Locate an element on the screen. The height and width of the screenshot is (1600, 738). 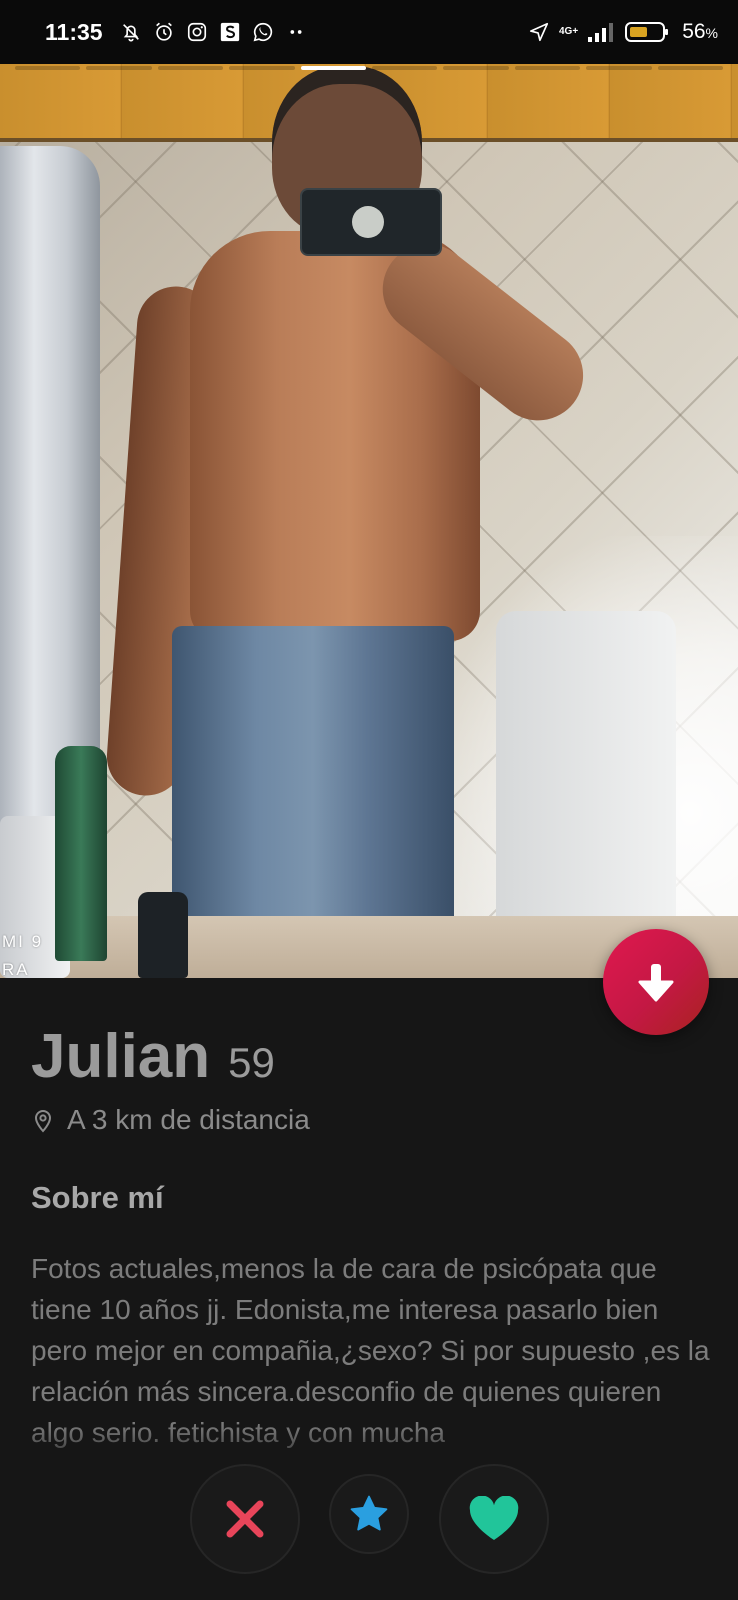
bottle-label-text: MI 9 RA is located at coordinates (23, 955).